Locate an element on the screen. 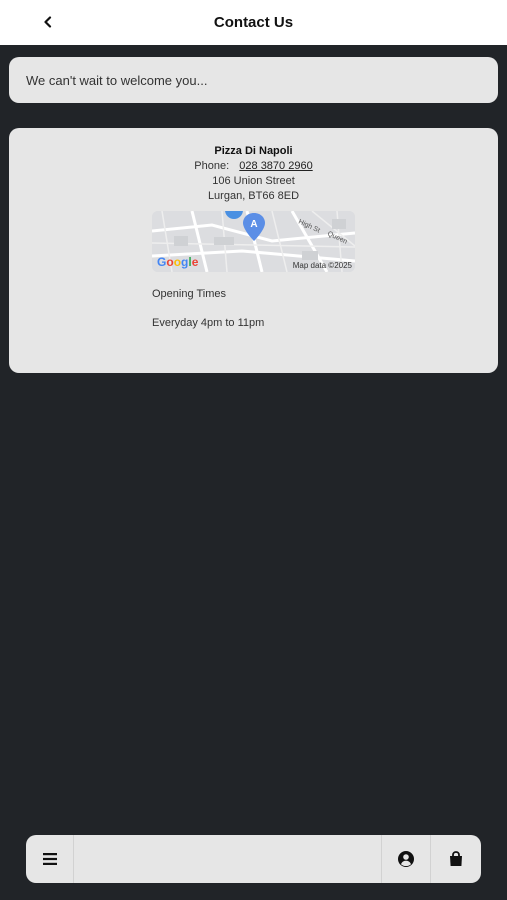 The width and height of the screenshot is (507, 900). basket-button is located at coordinates (456, 859).